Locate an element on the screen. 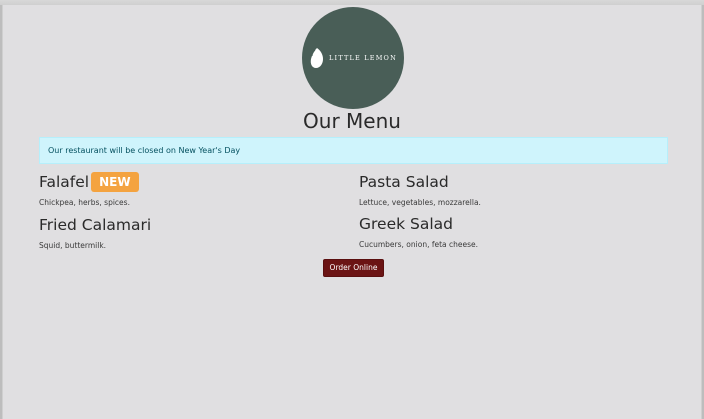 Image resolution: width=704 pixels, height=419 pixels. menu-item-description: Chickpea, herbs, spices. is located at coordinates (84, 202).